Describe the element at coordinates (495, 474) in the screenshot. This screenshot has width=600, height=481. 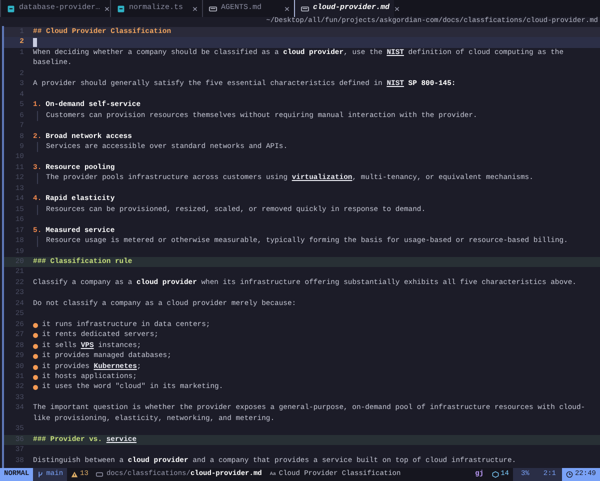
I see `cube-icon` at that location.